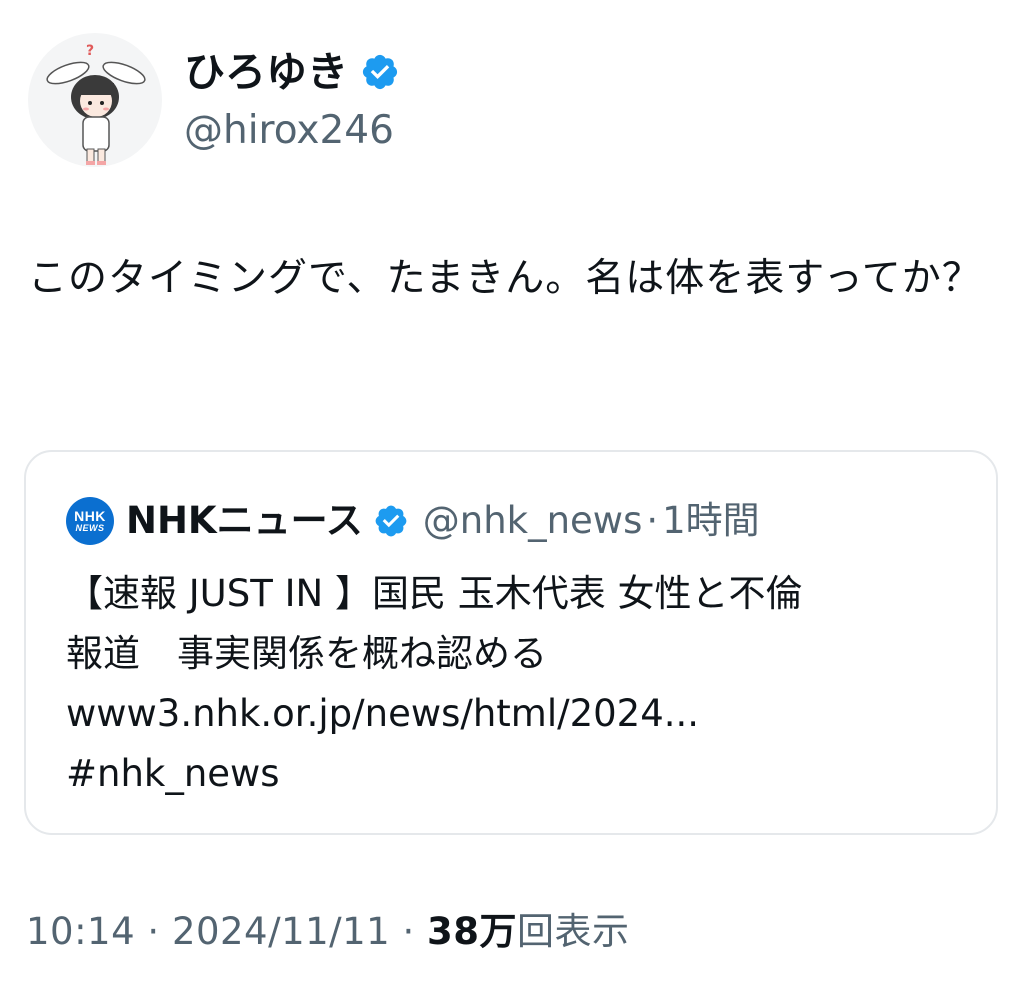  I want to click on view-label: 回表示, so click(573, 931).